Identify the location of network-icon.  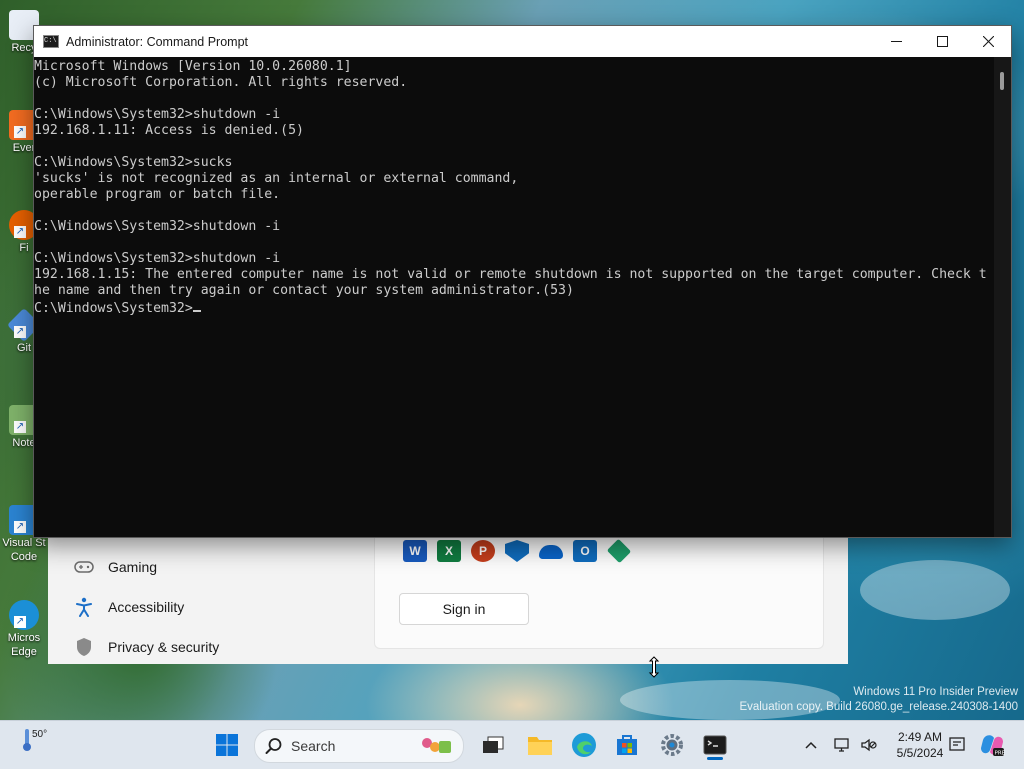
(841, 745).